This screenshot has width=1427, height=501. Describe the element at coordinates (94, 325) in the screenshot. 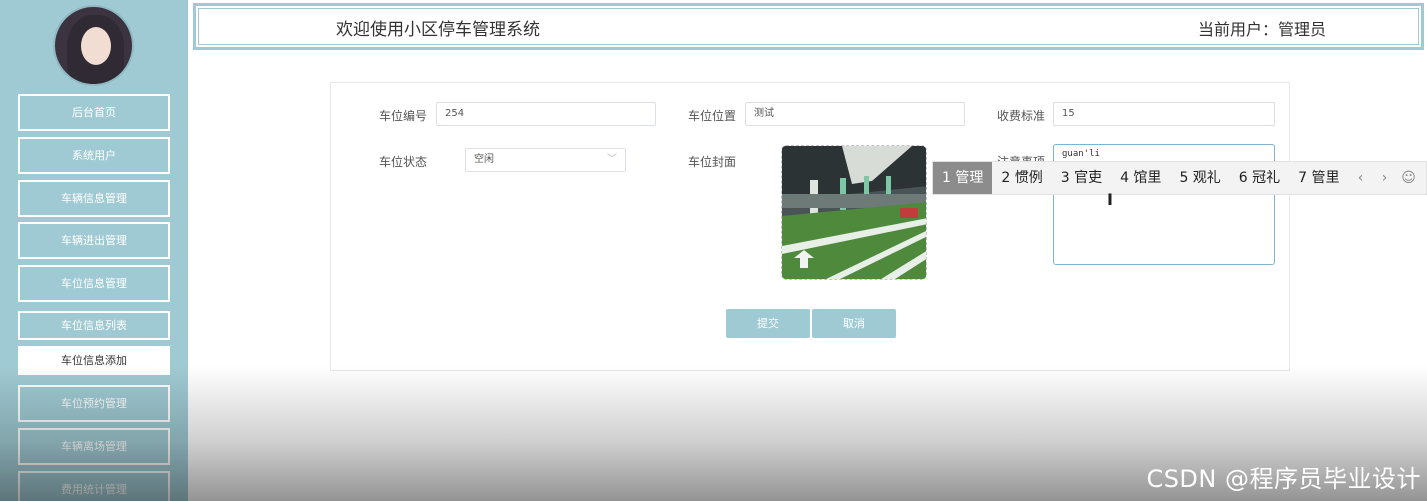

I see `sidebar-subitem-space-list: 车位信息列表` at that location.